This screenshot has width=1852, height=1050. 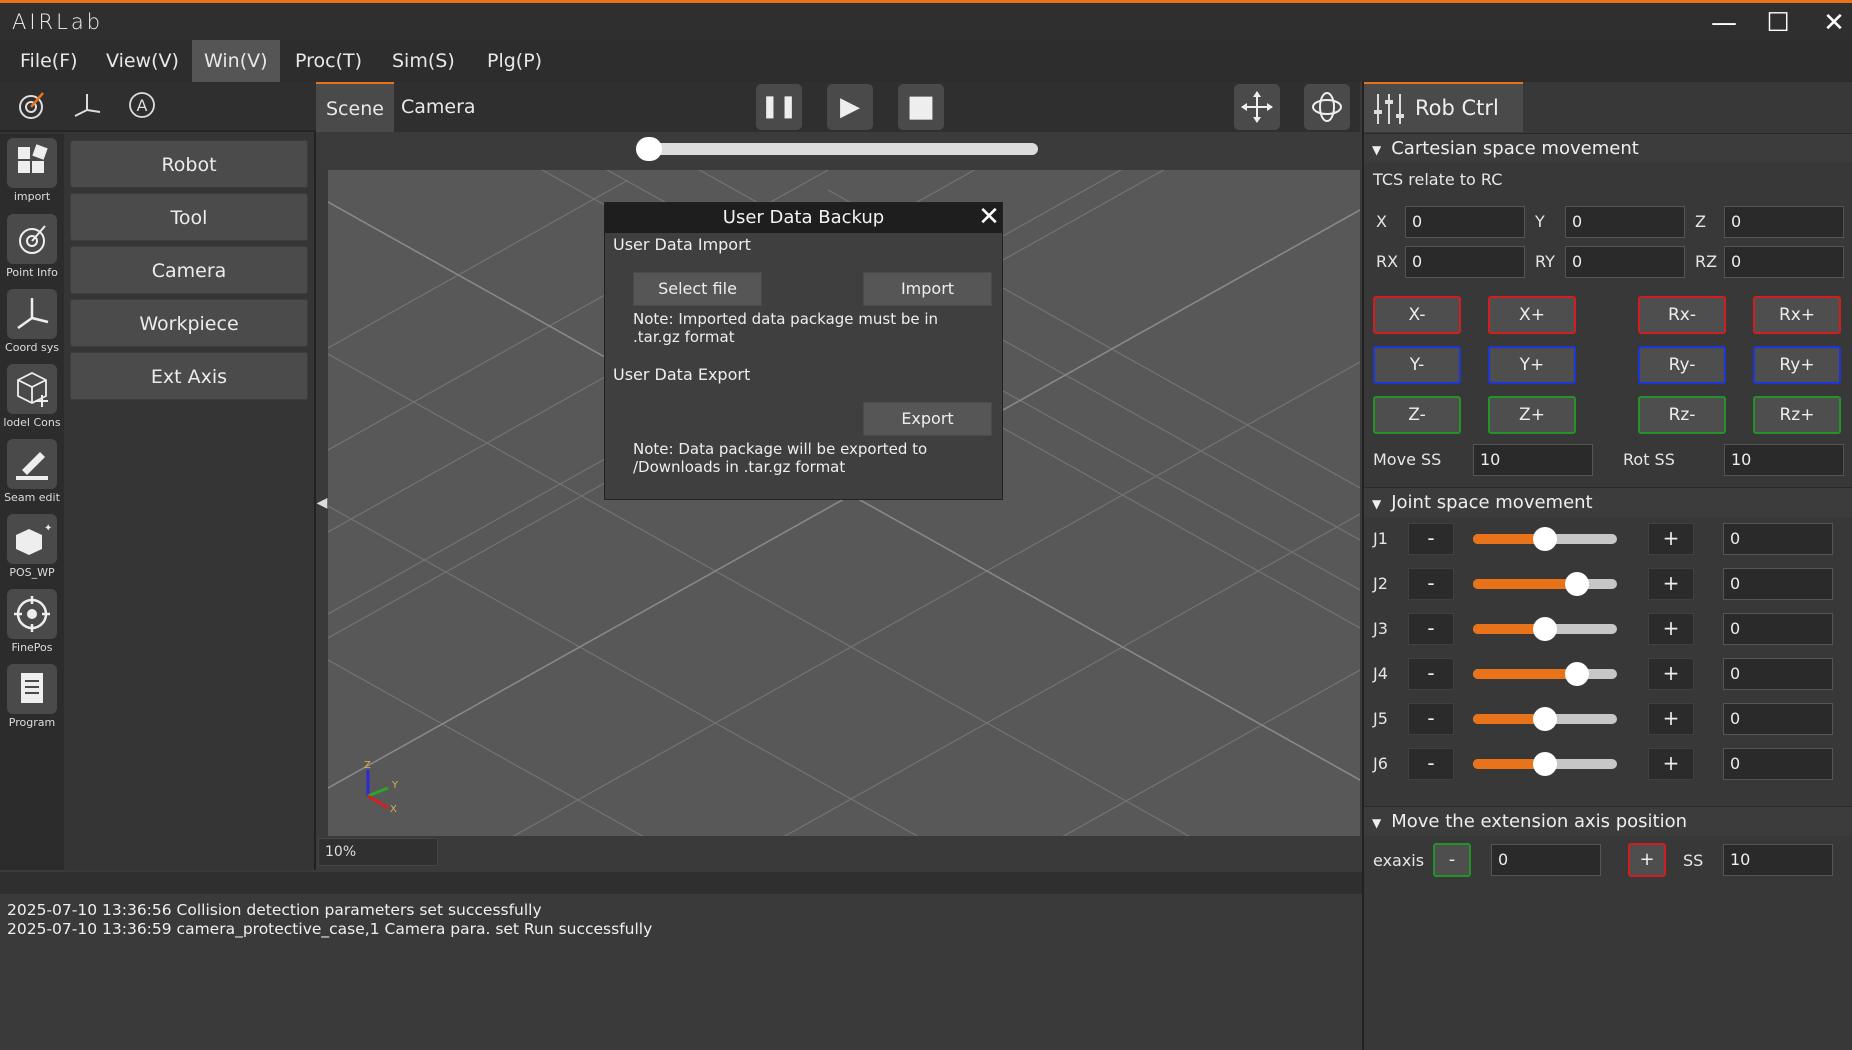 What do you see at coordinates (1417, 415) in the screenshot?
I see `jog-z-minus-button: Z-` at bounding box center [1417, 415].